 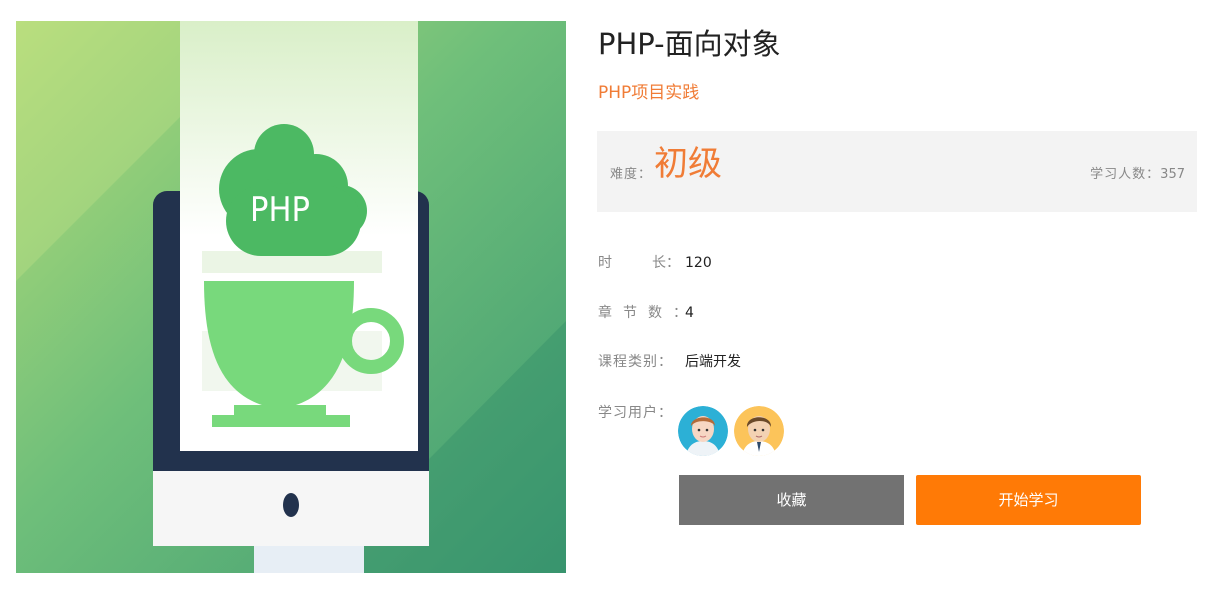 I want to click on chapters-label: 章节数：, so click(x=642, y=313).